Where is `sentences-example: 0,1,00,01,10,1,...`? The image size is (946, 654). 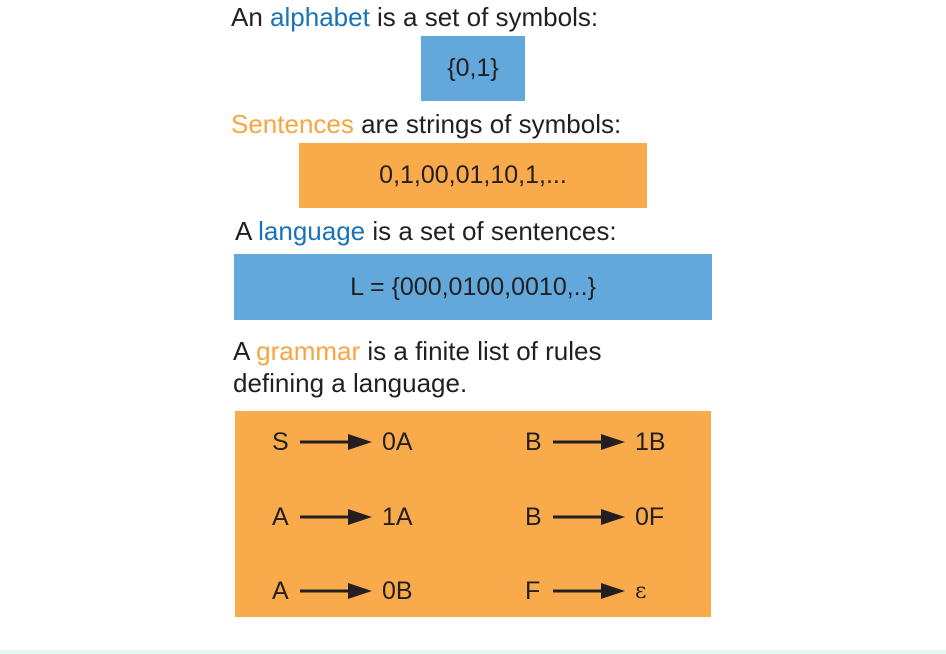
sentences-example: 0,1,00,01,10,1,... is located at coordinates (473, 175).